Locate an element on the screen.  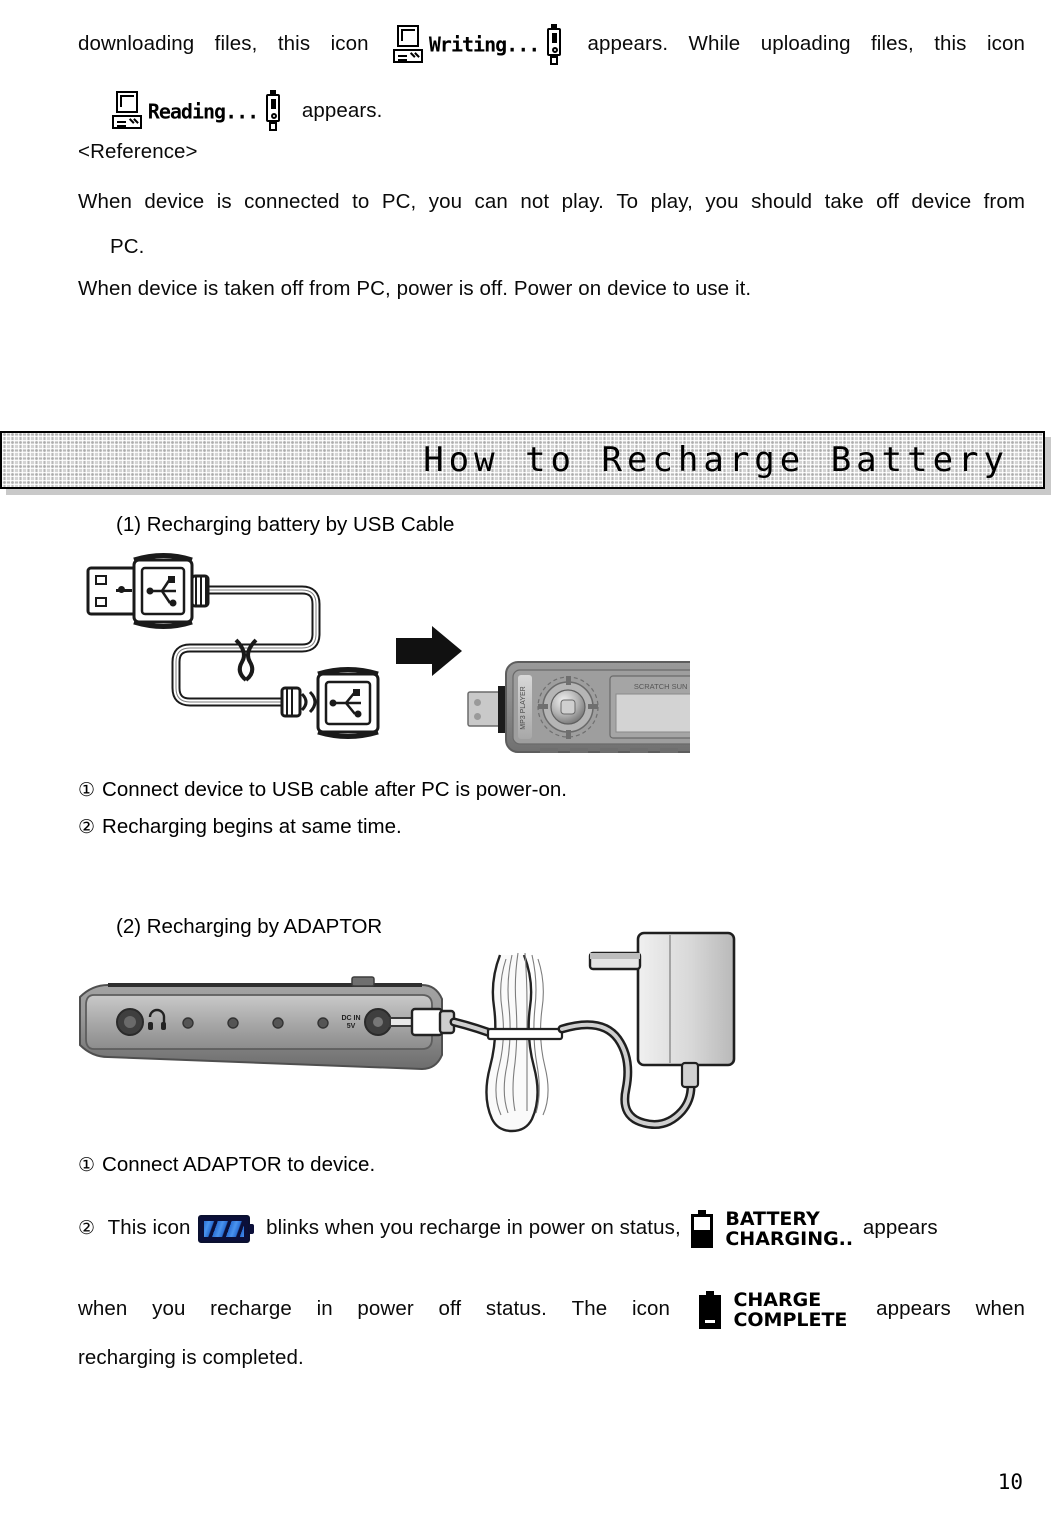
svg-text: SCRATCH SUN SET is located at coordinates (662, 686).